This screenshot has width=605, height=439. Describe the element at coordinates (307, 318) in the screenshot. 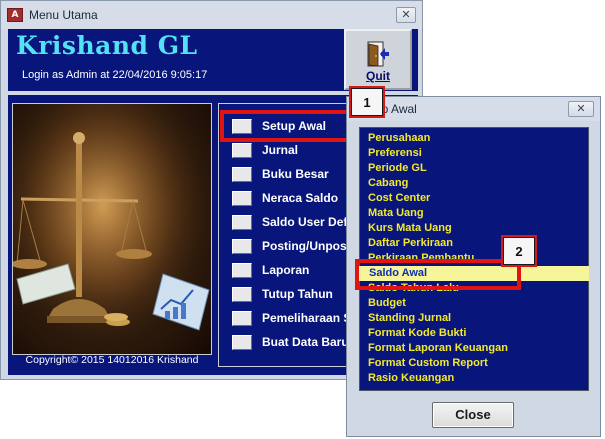

I see `menu-label: Pemeliharaan S` at that location.